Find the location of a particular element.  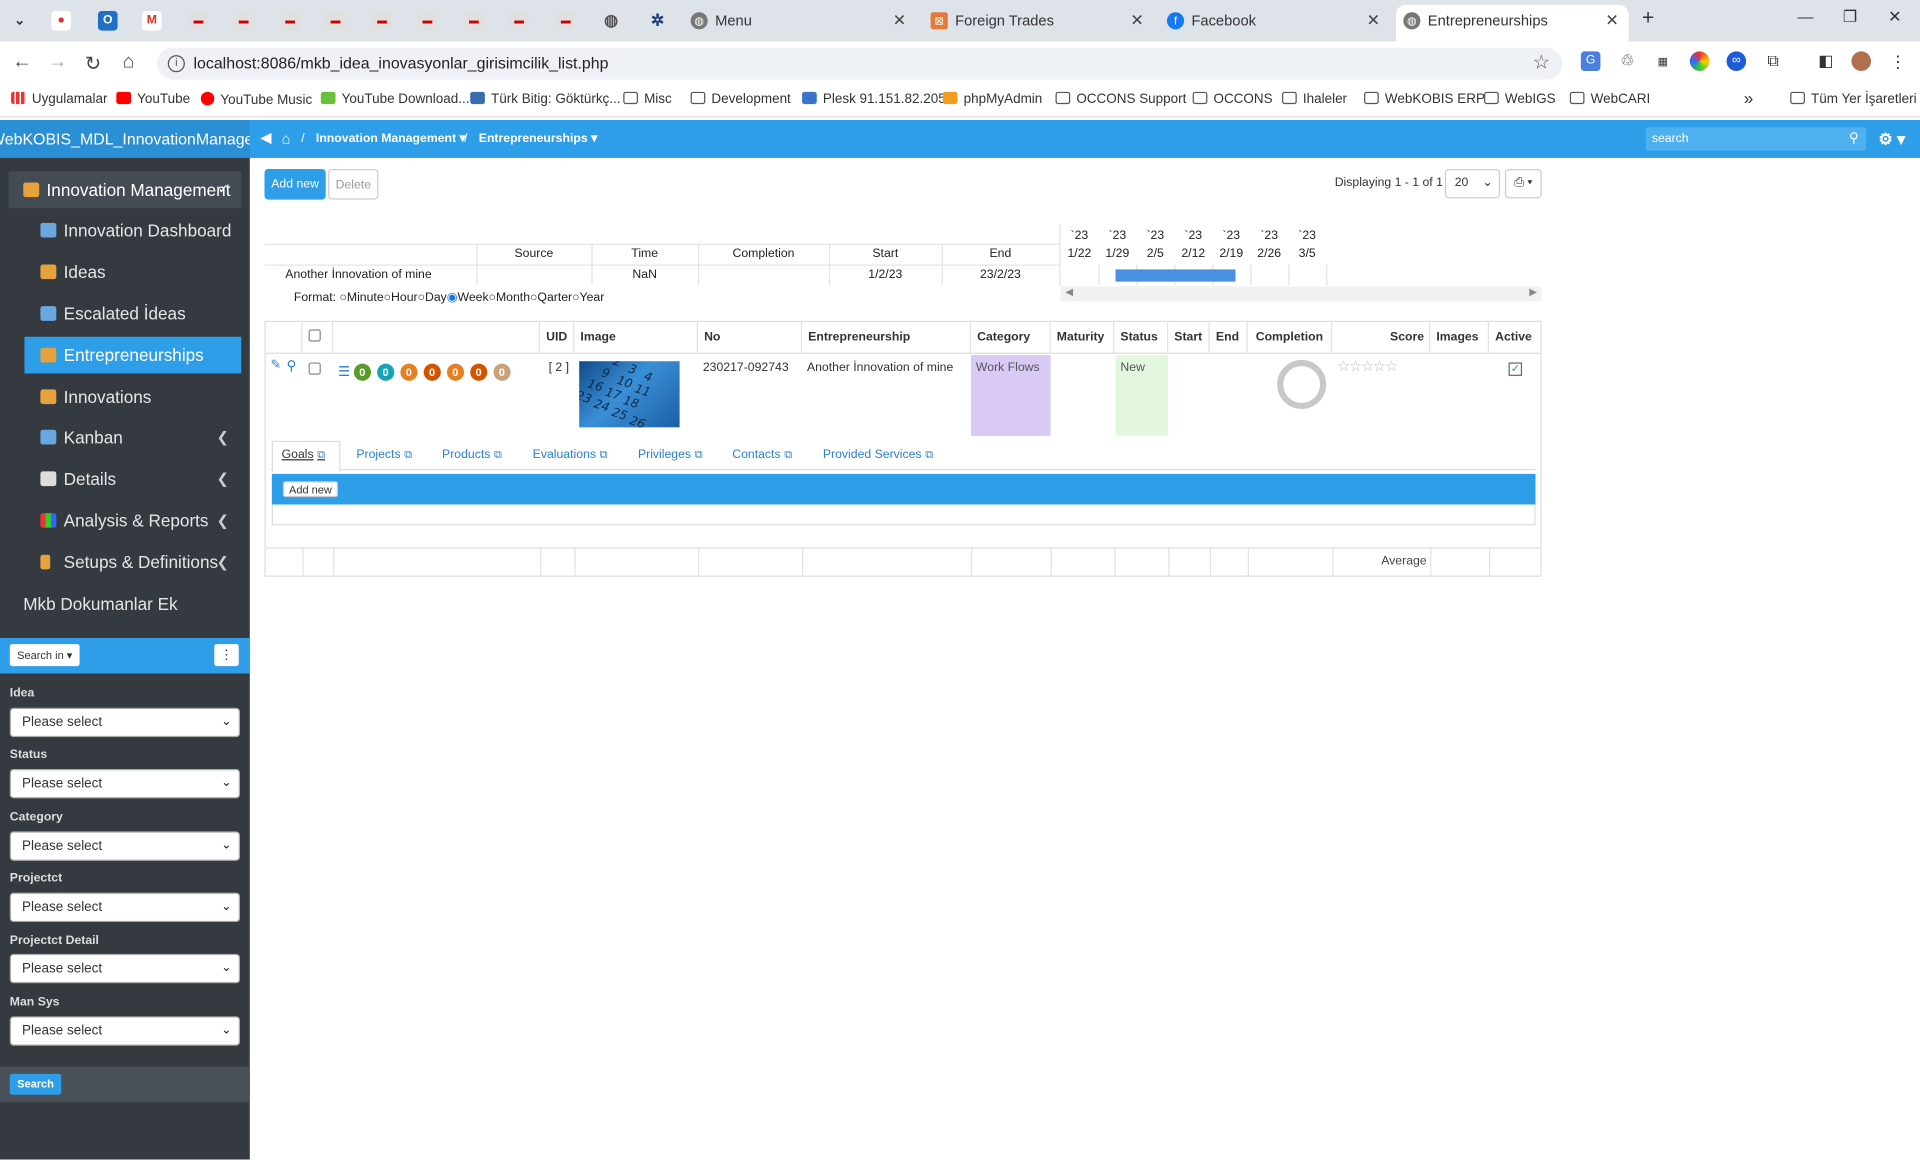

sidebar-item-innovations: Innovations is located at coordinates (132, 396).